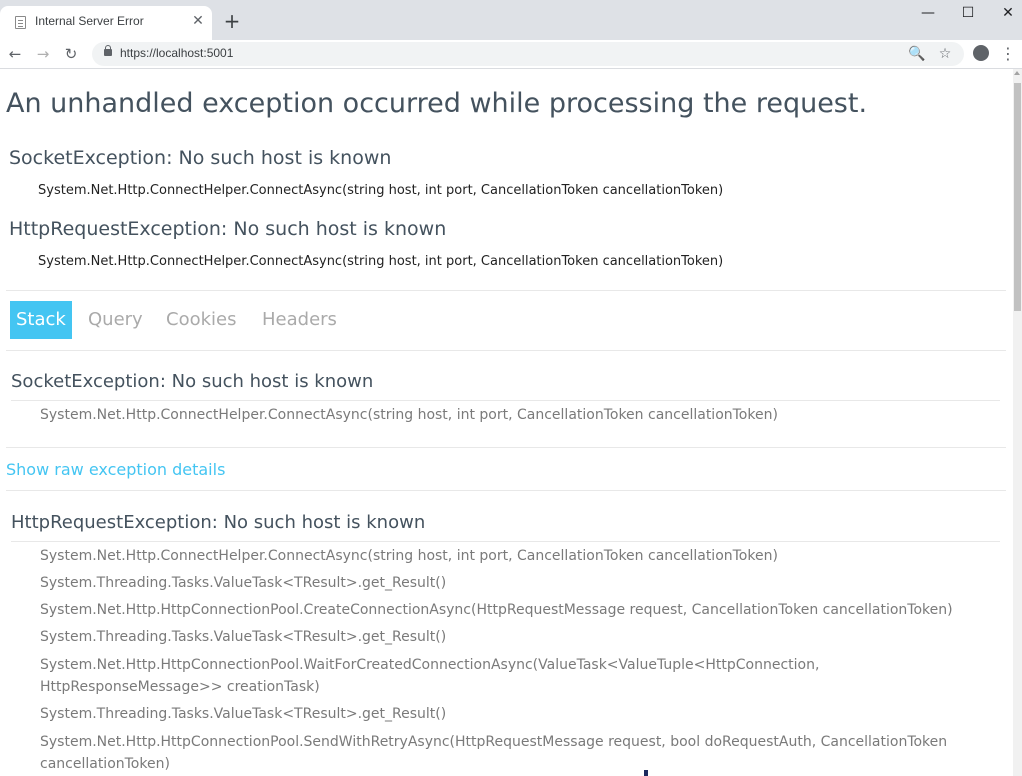  What do you see at coordinates (511, 20) in the screenshot?
I see `browser-tab-strip: Internal Server Error ✕ + — ☐ ✕` at bounding box center [511, 20].